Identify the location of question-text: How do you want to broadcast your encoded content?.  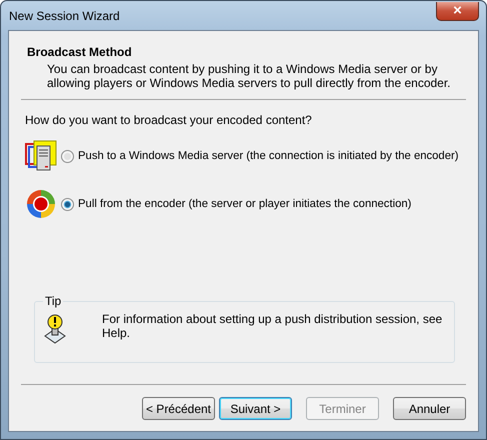
(169, 120).